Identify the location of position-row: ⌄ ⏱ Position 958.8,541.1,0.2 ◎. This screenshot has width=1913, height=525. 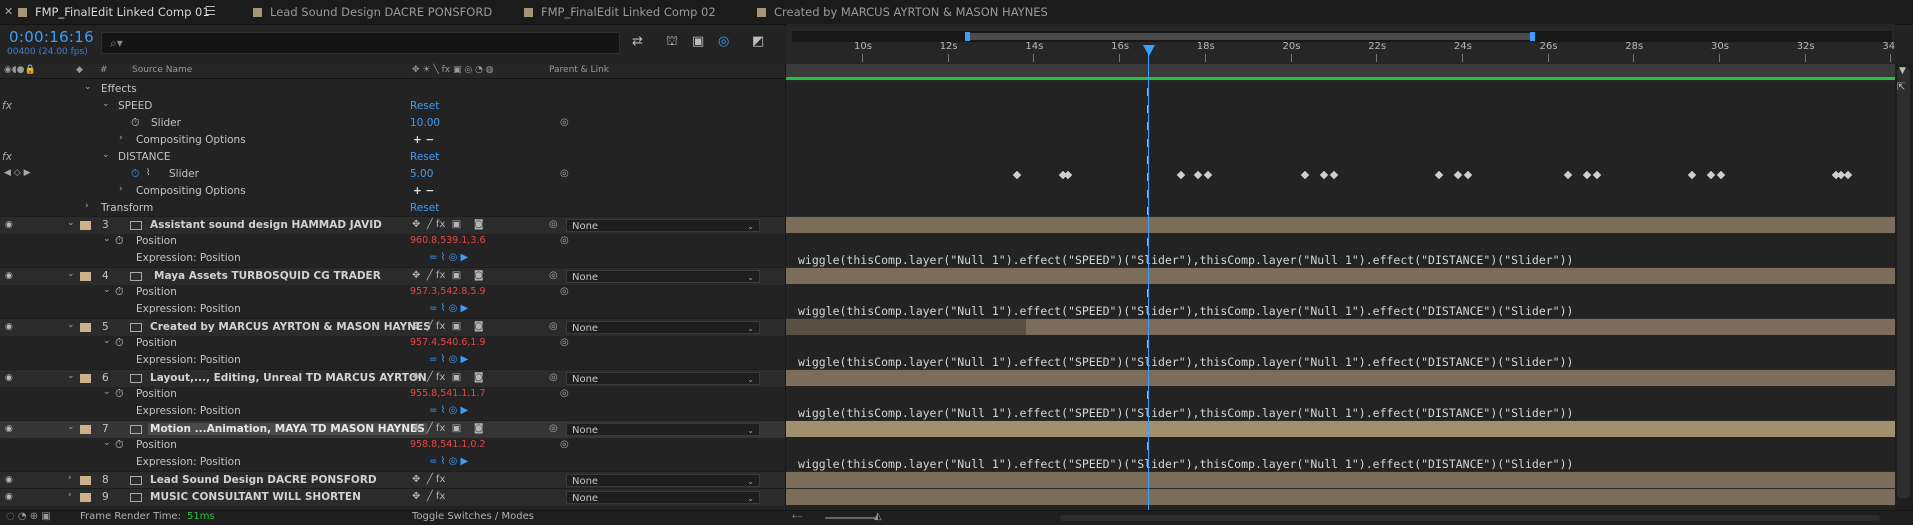
(392, 445).